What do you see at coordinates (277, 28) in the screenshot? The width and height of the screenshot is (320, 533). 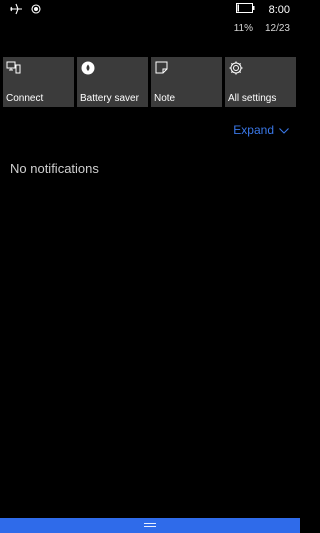 I see `date: 12/23` at bounding box center [277, 28].